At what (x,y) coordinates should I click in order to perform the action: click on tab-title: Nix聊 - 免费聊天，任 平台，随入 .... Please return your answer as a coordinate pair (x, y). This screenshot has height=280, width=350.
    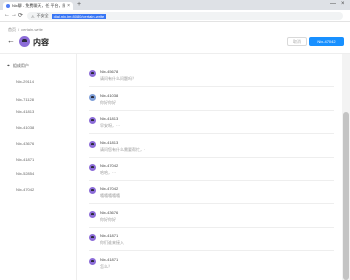
    Looking at the image, I should click on (39, 5).